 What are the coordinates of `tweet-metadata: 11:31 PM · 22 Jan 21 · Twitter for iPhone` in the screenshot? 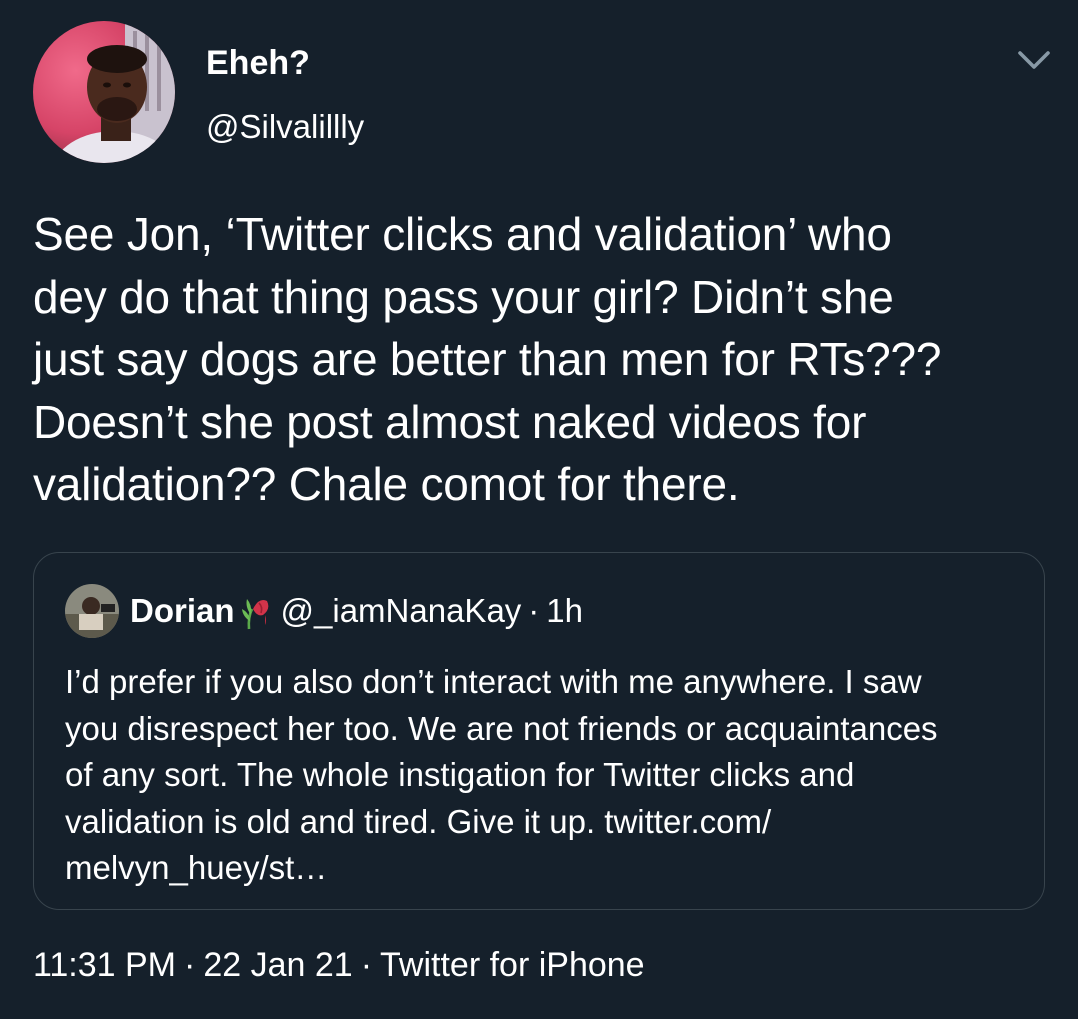 It's located at (339, 965).